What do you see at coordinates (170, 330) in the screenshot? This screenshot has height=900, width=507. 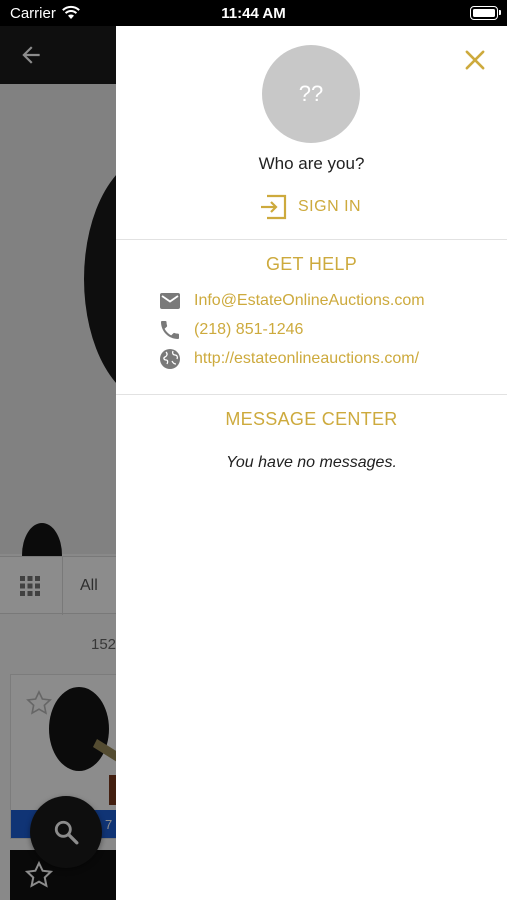 I see `phone-icon` at bounding box center [170, 330].